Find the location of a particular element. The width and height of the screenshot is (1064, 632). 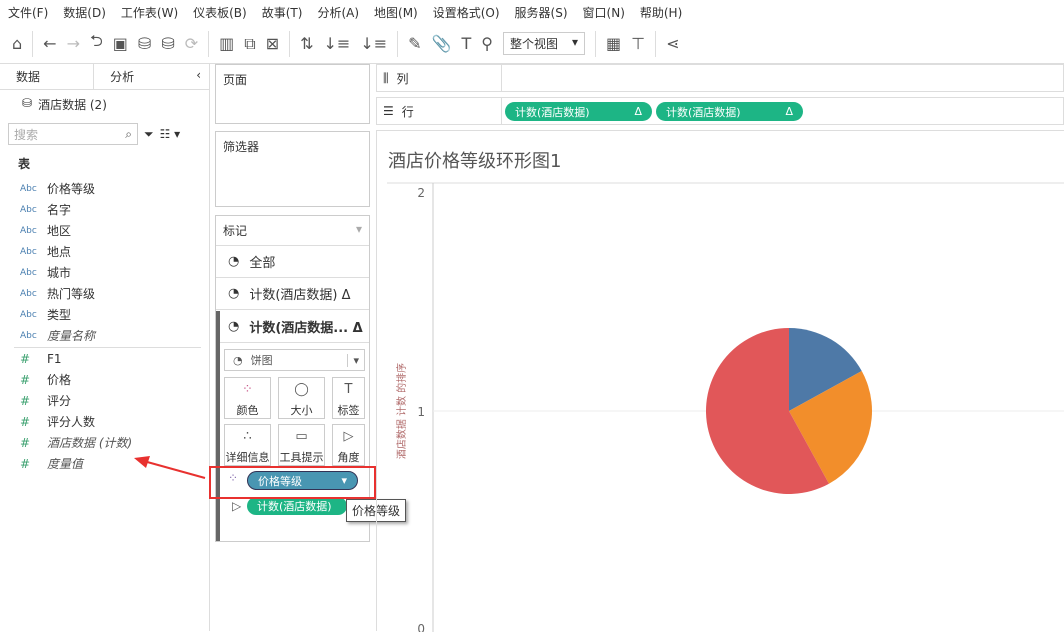

clear-icon: ⊠ is located at coordinates (272, 43).